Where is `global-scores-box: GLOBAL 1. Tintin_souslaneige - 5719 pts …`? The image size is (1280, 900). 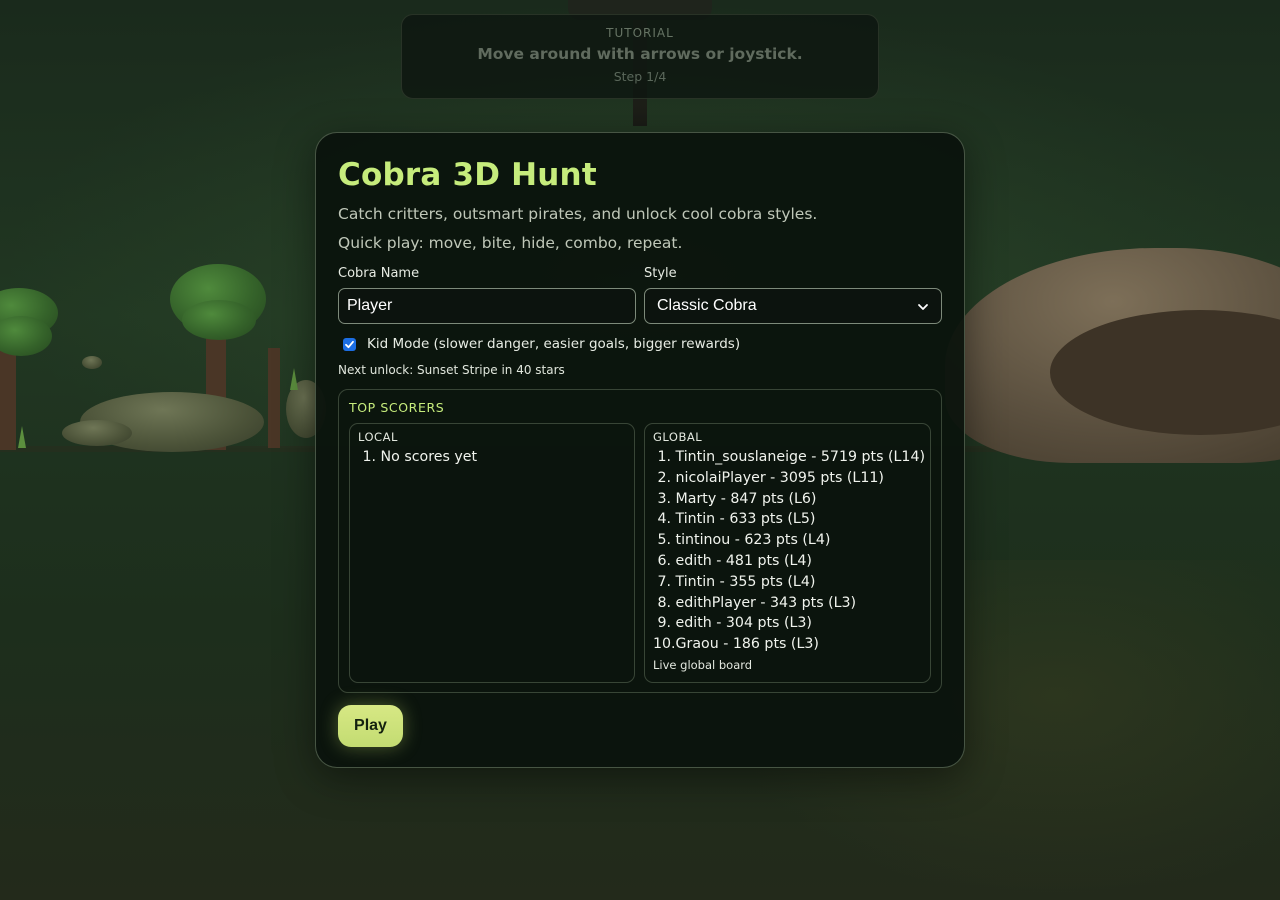
global-scores-box: GLOBAL 1. Tintin_souslaneige - 5719 pts … is located at coordinates (787, 553).